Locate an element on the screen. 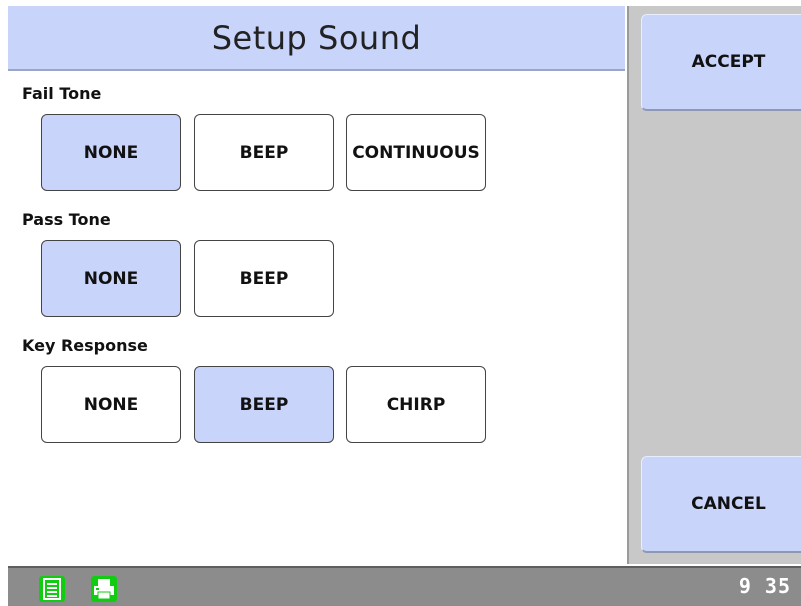 This screenshot has width=801, height=606. pass-tone-beep-button: BEEP is located at coordinates (264, 278).